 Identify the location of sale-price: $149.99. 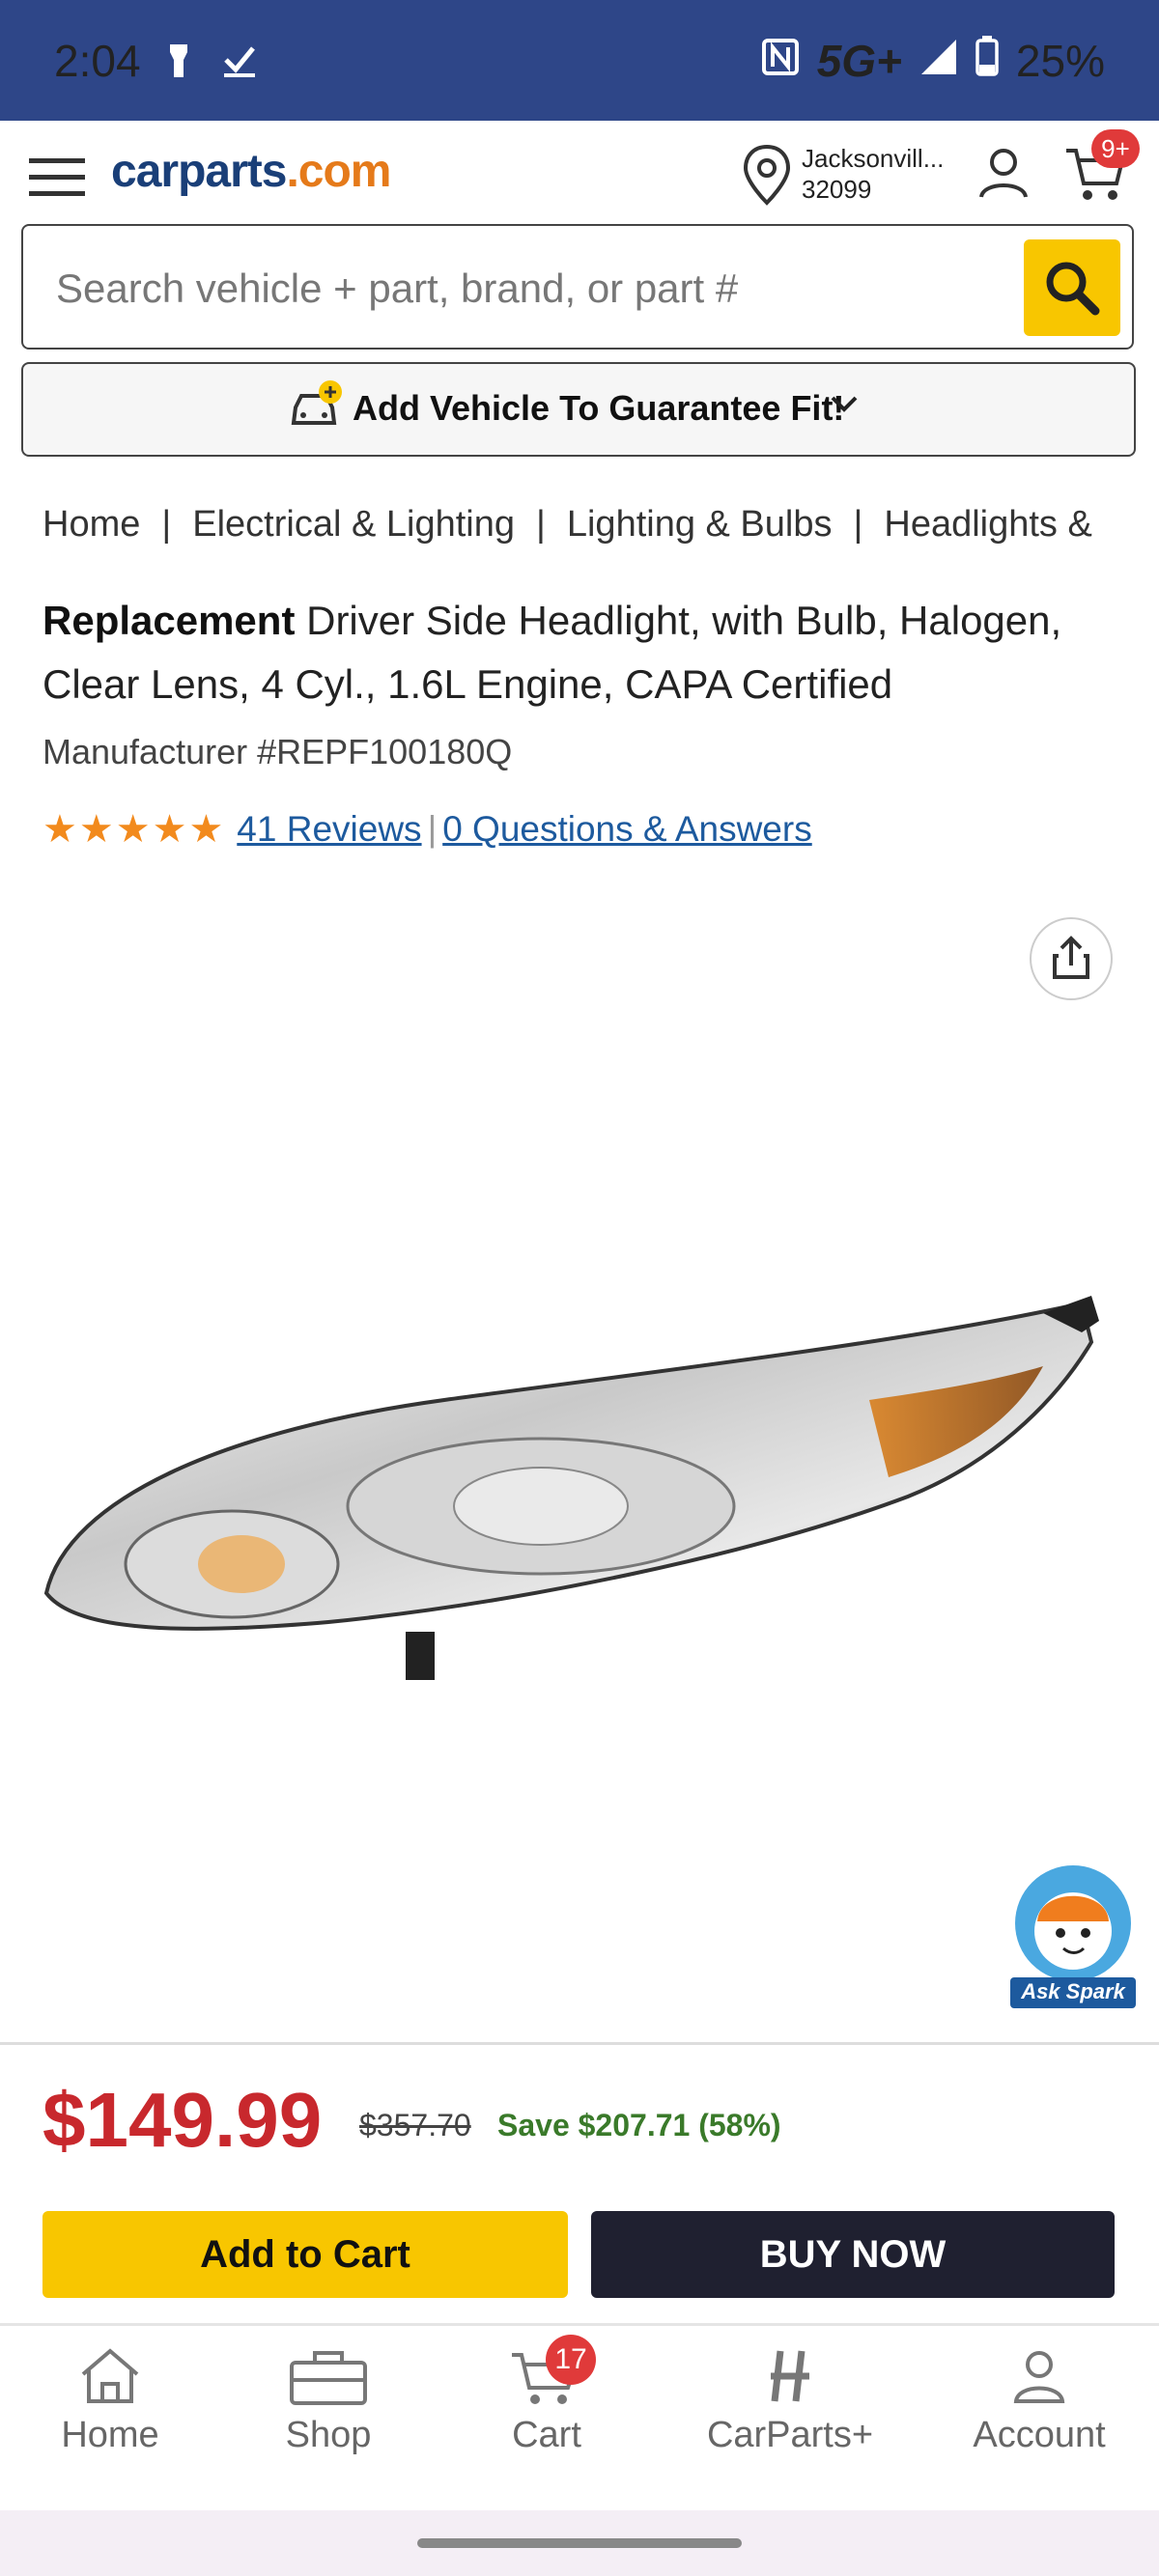
(183, 2120).